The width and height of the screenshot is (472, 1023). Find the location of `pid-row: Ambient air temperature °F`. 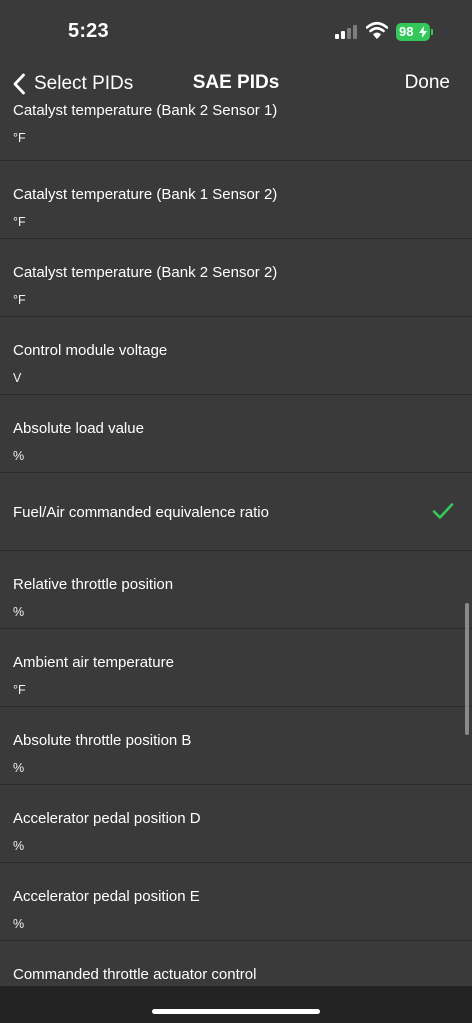

pid-row: Ambient air temperature °F is located at coordinates (236, 668).